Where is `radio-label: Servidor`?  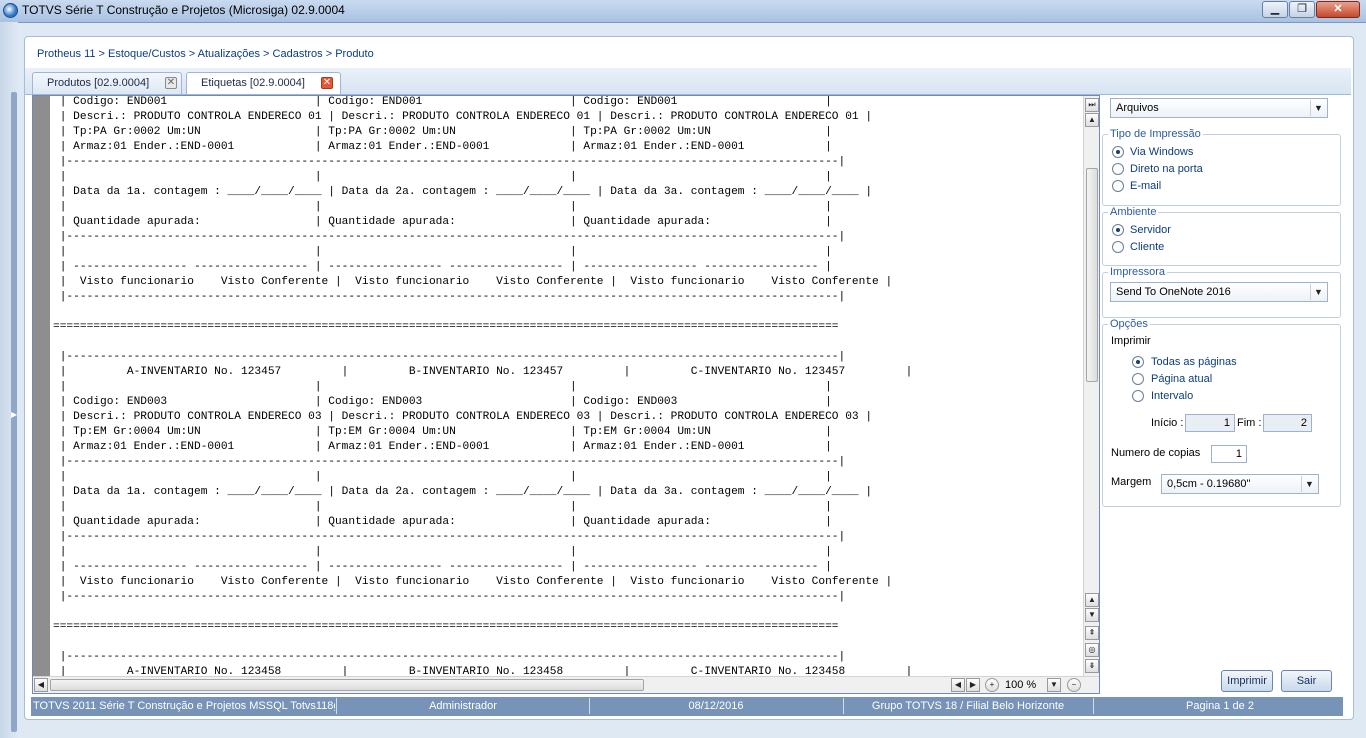 radio-label: Servidor is located at coordinates (1150, 230).